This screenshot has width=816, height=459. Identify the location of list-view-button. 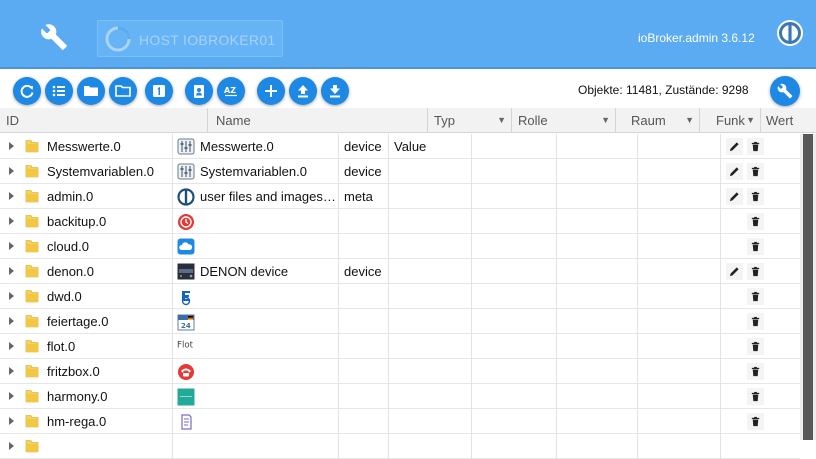
(59, 91).